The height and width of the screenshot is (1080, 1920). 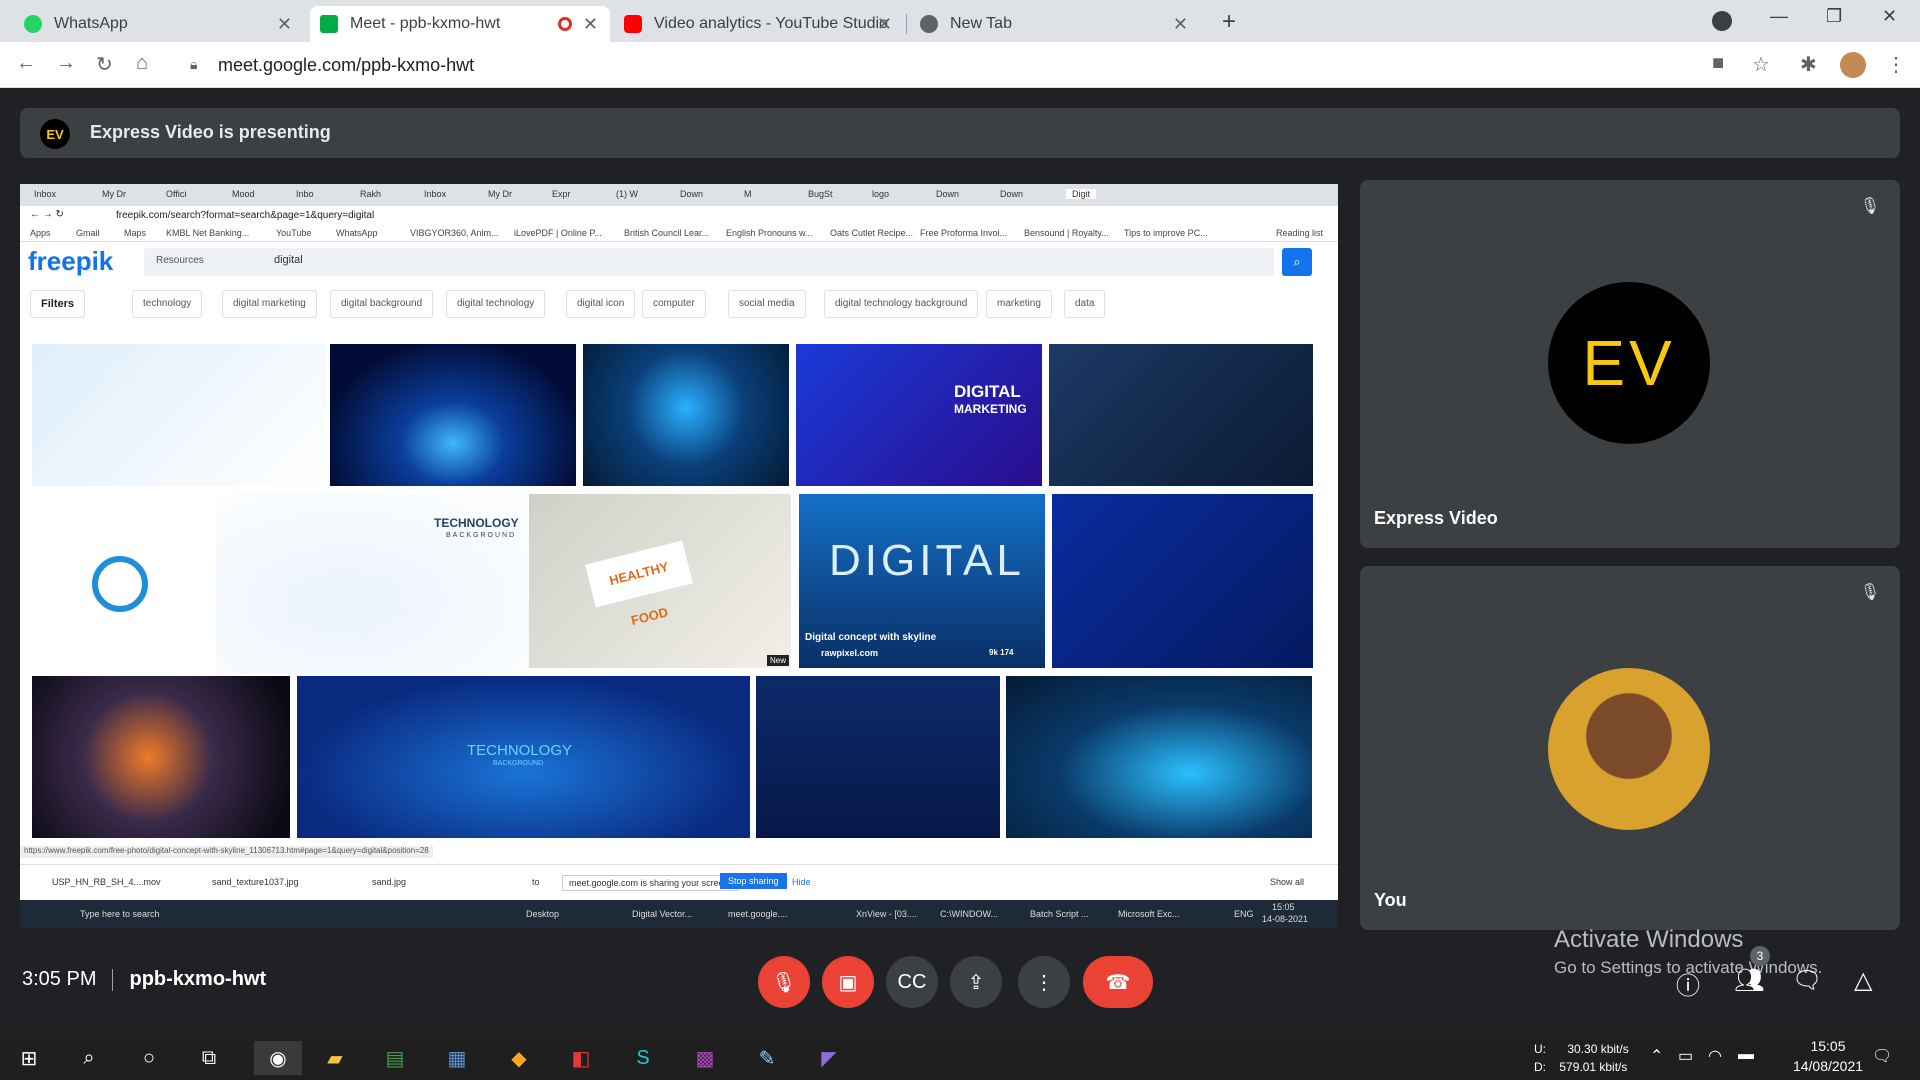 I want to click on meeting-time: 3:05 PM, so click(x=59, y=979).